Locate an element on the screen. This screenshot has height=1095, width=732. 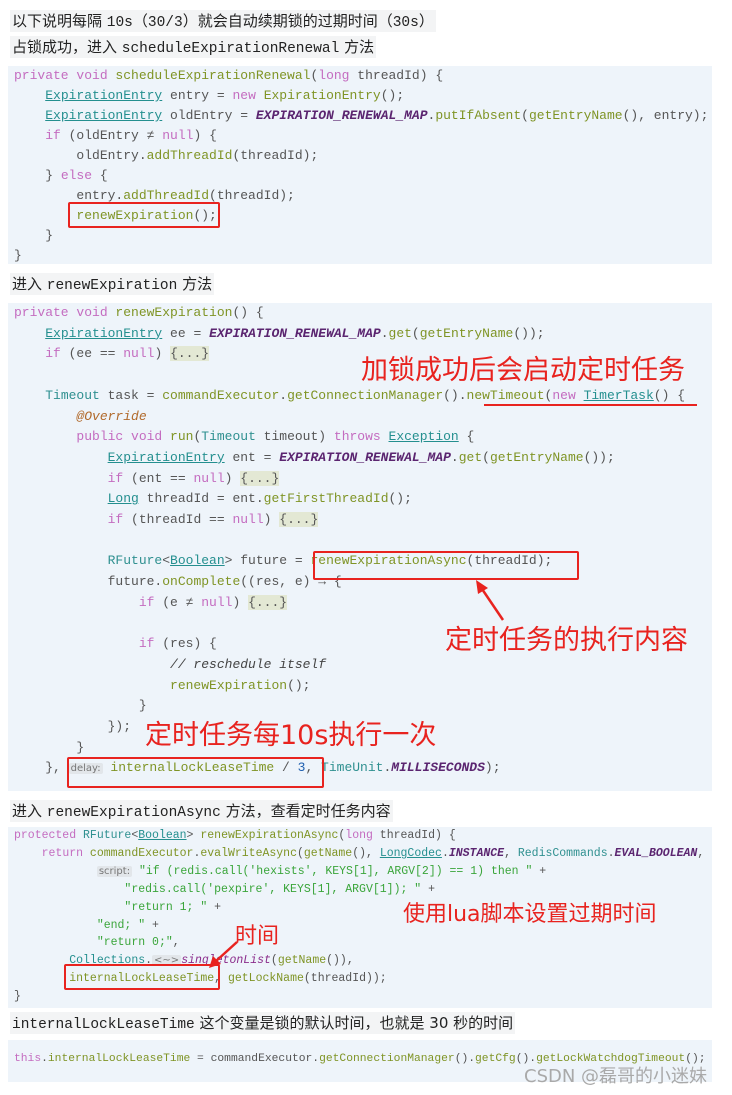
code-line: if (e ≠ null) {...} is located at coordinates (360, 603).